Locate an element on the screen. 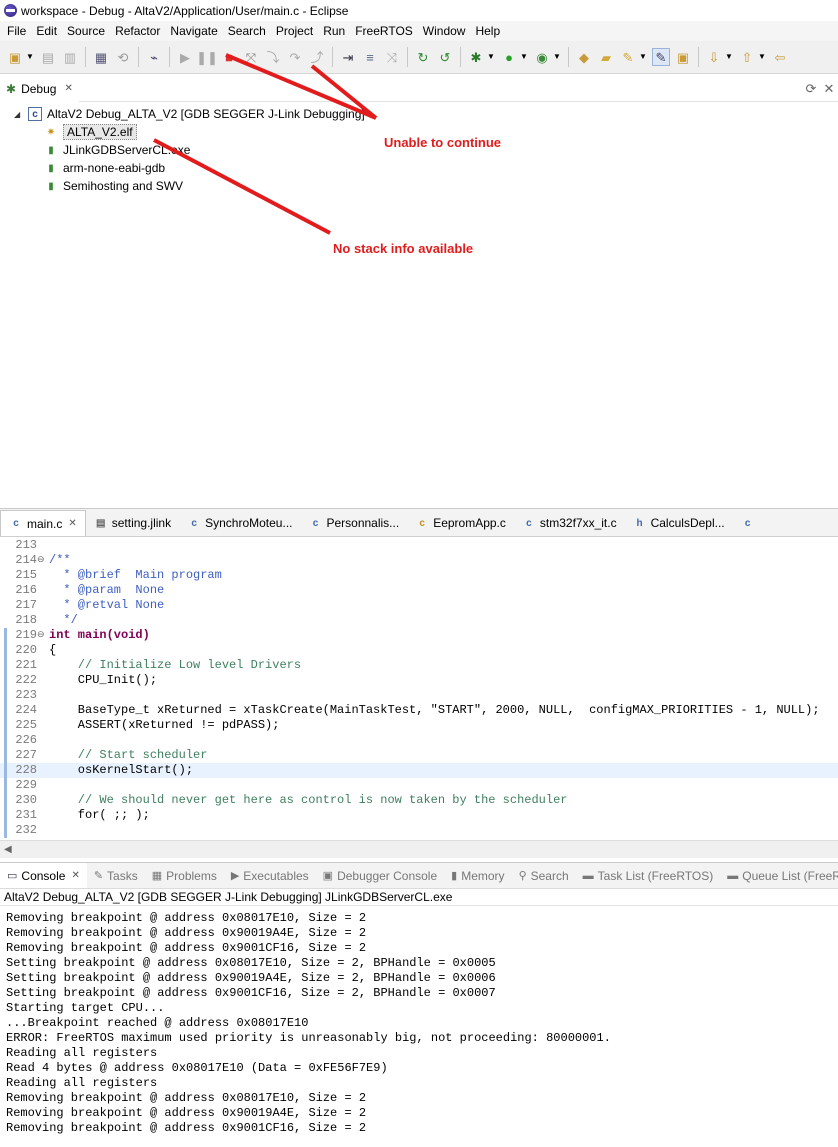 The width and height of the screenshot is (838, 1147). menu-source: Source is located at coordinates (86, 31).